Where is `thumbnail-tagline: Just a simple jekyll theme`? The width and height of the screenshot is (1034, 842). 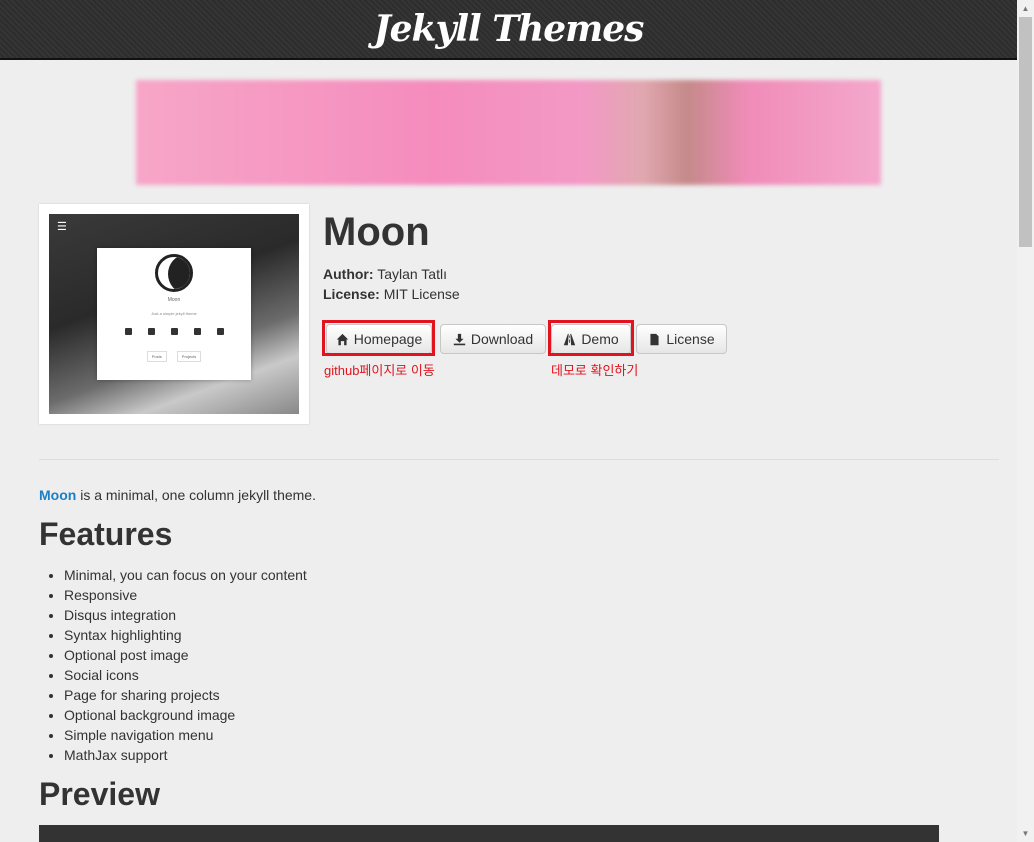
thumbnail-tagline: Just a simple jekyll theme is located at coordinates (174, 313).